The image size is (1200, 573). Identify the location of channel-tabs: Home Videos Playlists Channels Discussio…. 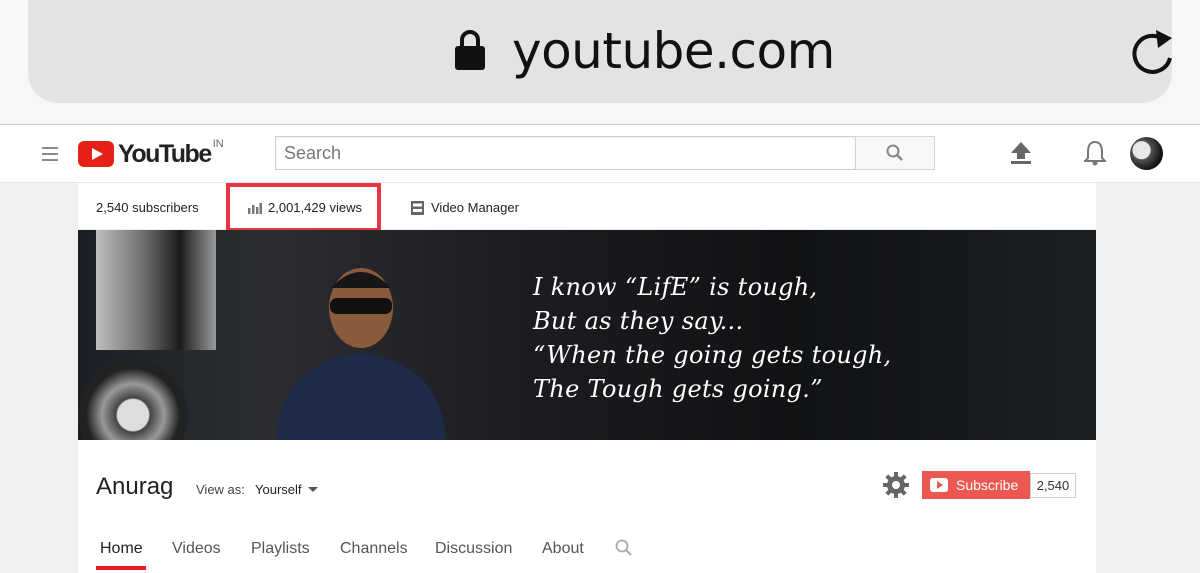
(587, 553).